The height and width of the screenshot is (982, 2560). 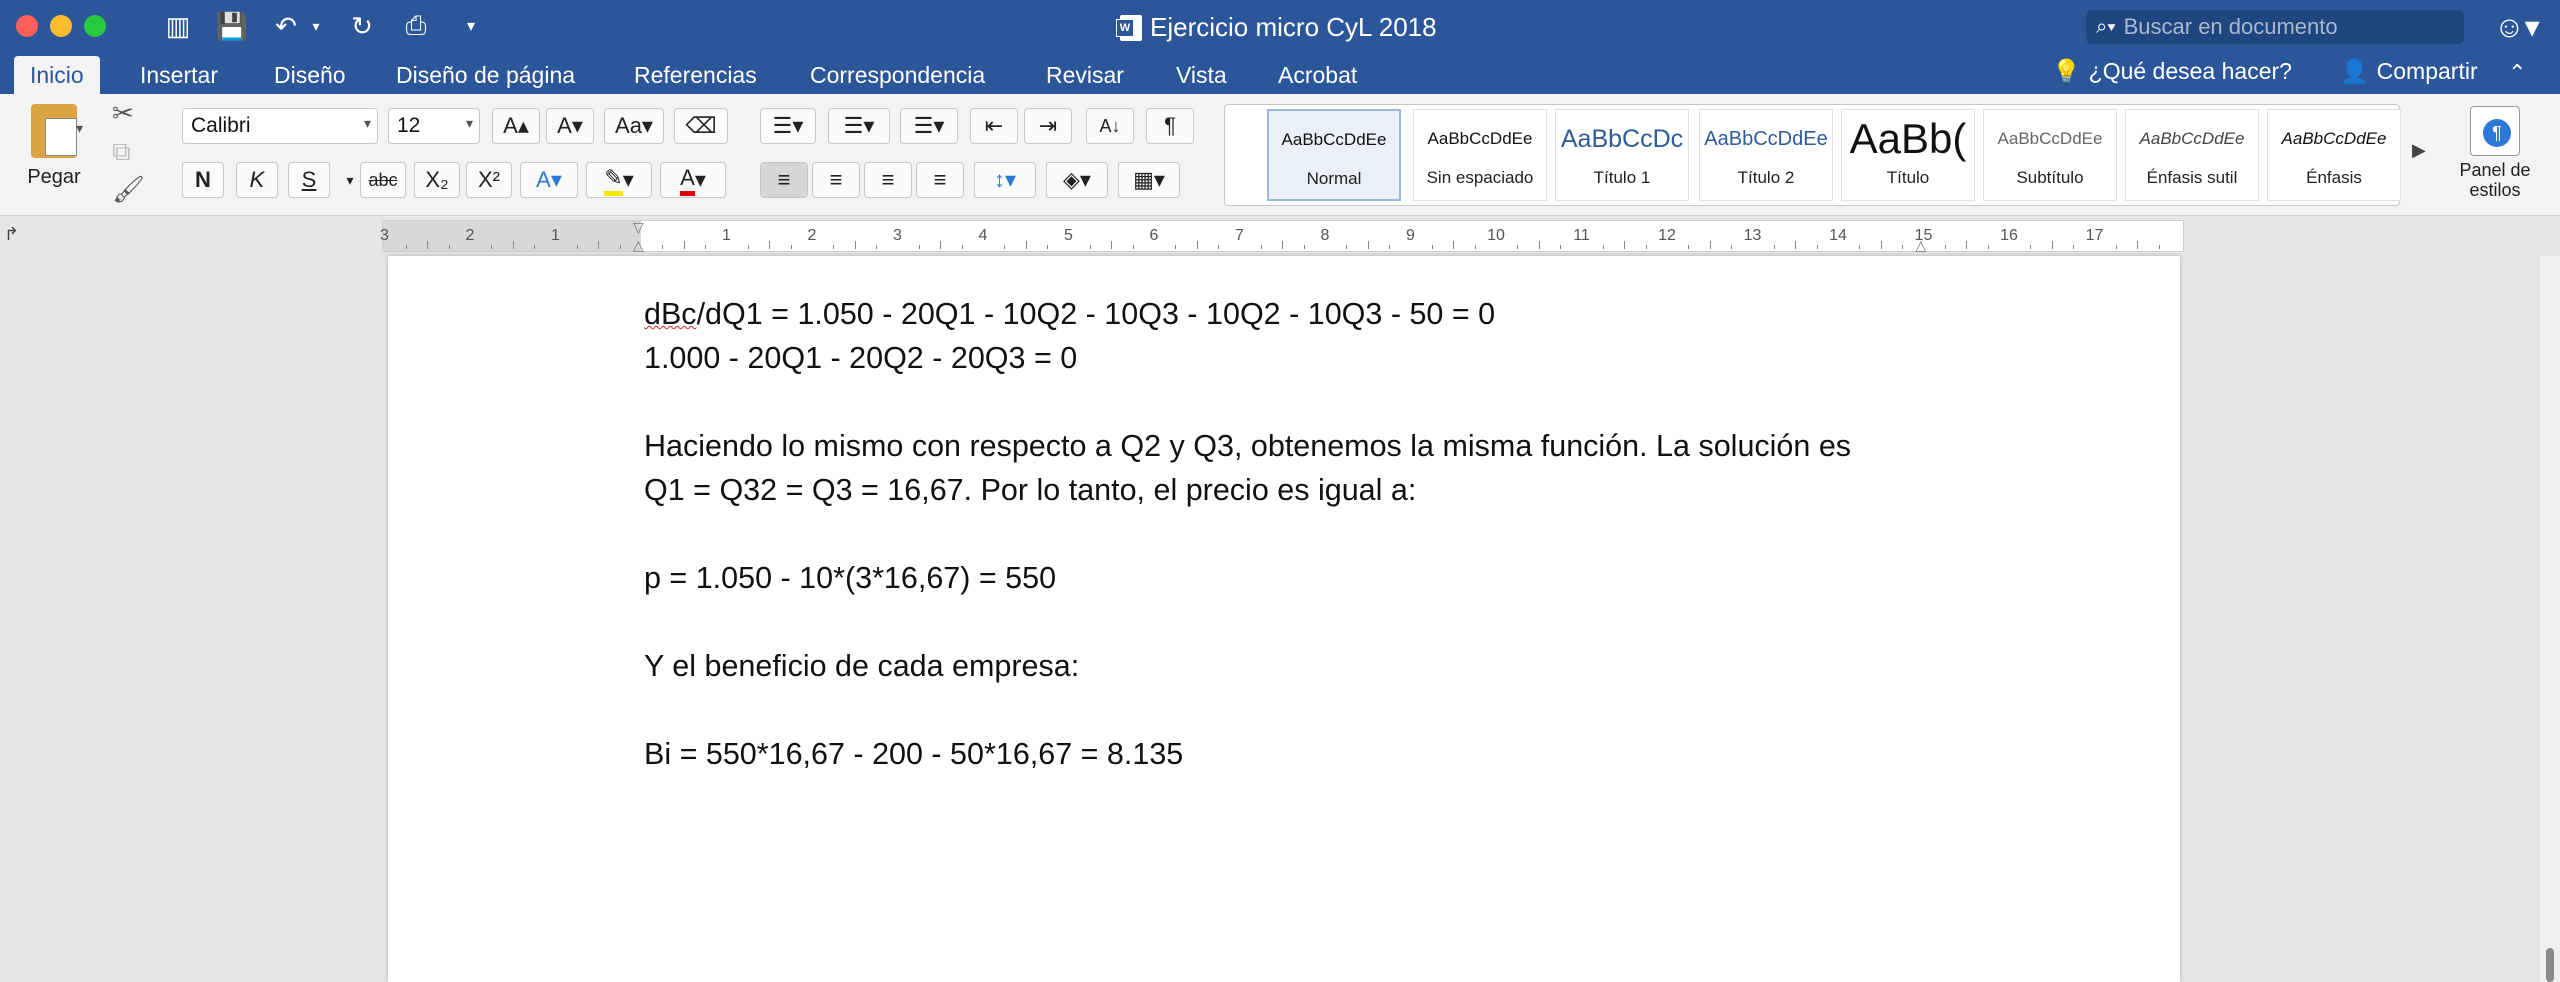 I want to click on paragraph: p = 1.050 - 10*(3*16,67) = 550, so click(x=1294, y=578).